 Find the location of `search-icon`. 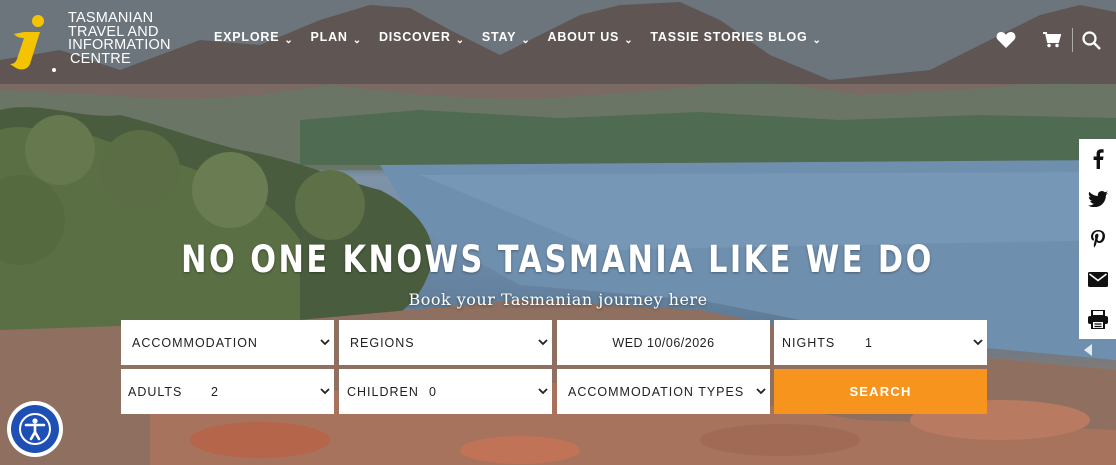

search-icon is located at coordinates (1091, 40).